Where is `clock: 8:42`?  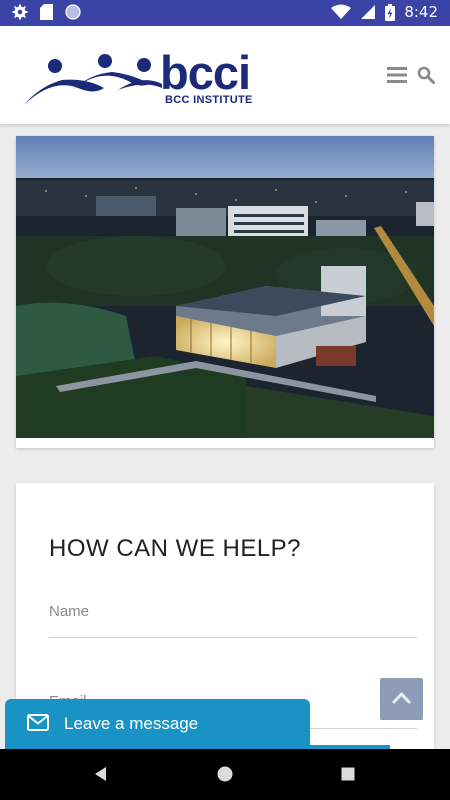 clock: 8:42 is located at coordinates (421, 12).